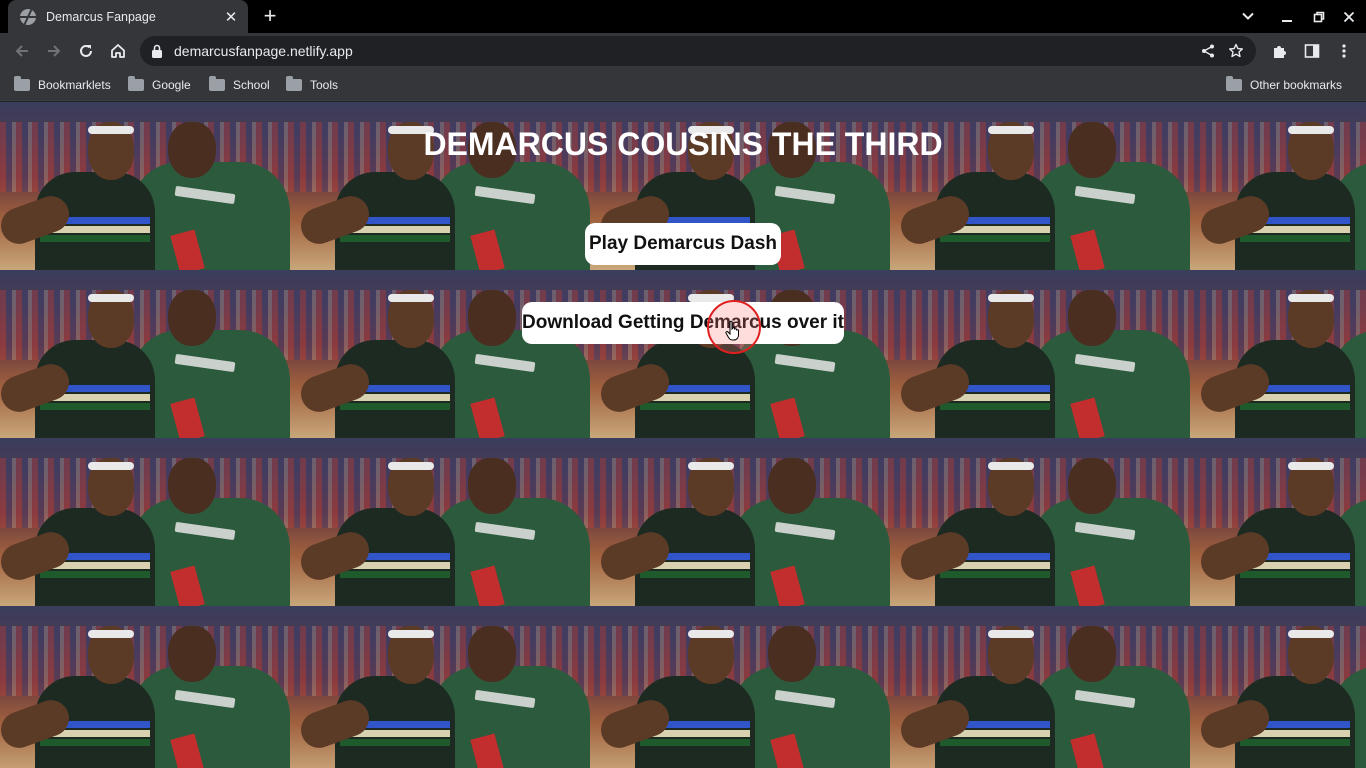 This screenshot has height=768, width=1366. Describe the element at coordinates (231, 17) in the screenshot. I see `tab-close-button: ✕` at that location.